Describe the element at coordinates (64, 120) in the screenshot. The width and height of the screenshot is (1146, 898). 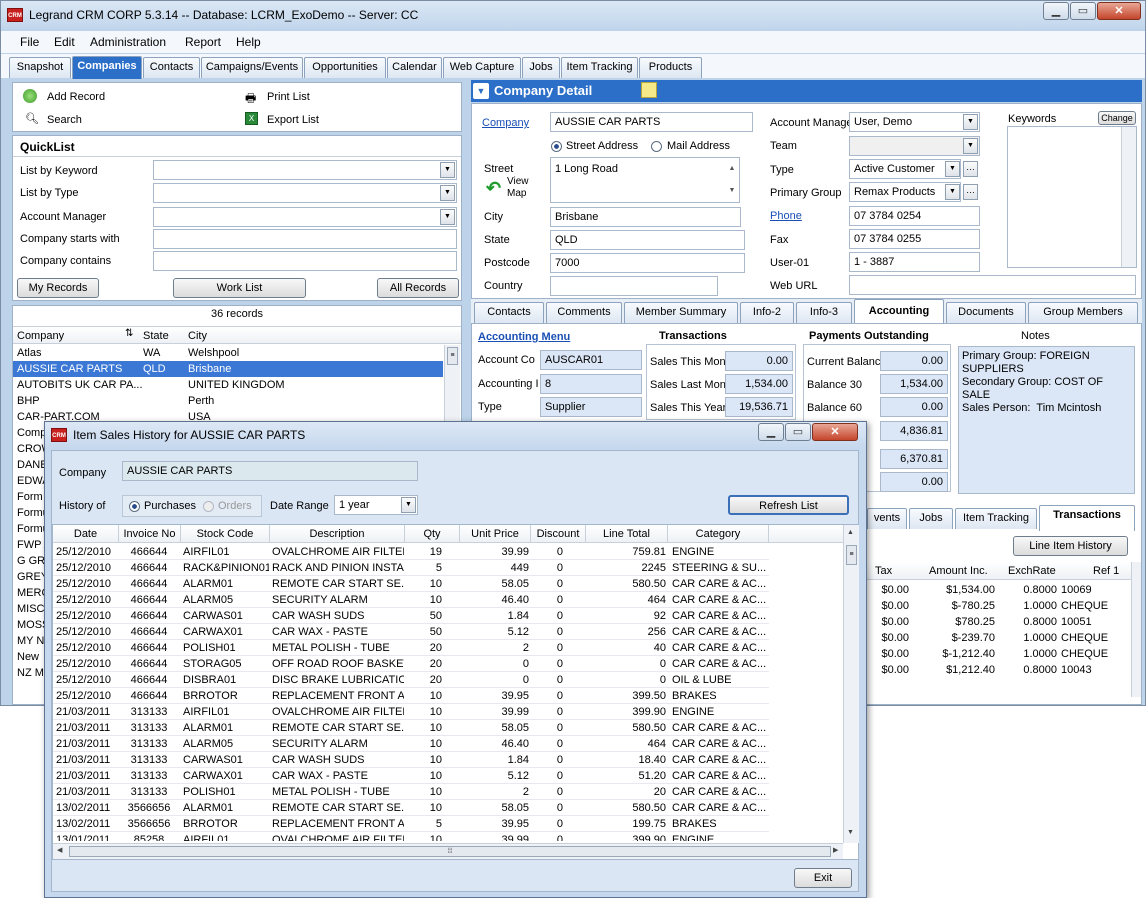
I see `search-link: Search` at that location.